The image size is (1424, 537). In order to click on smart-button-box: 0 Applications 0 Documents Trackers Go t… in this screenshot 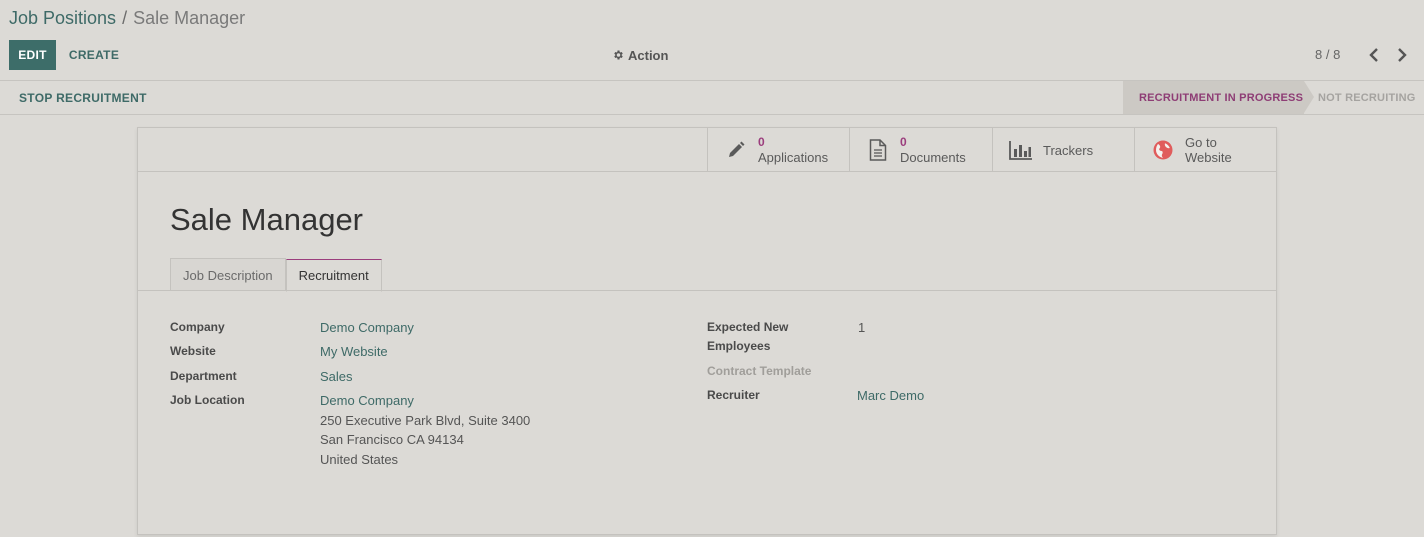, I will do `click(707, 150)`.